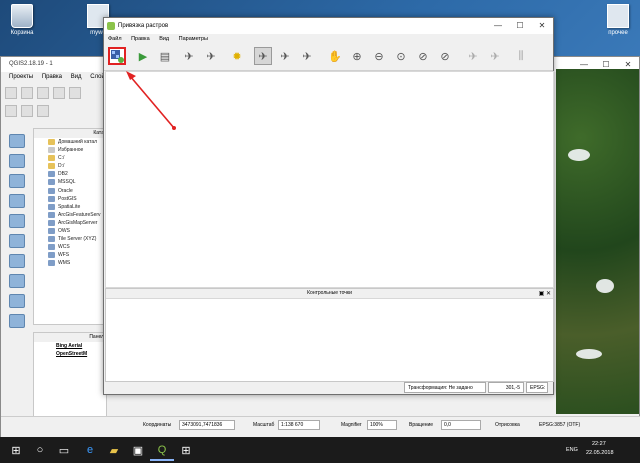 The height and width of the screenshot is (463, 640). Describe the element at coordinates (520, 26) in the screenshot. I see `maximize-button: ☐` at that location.